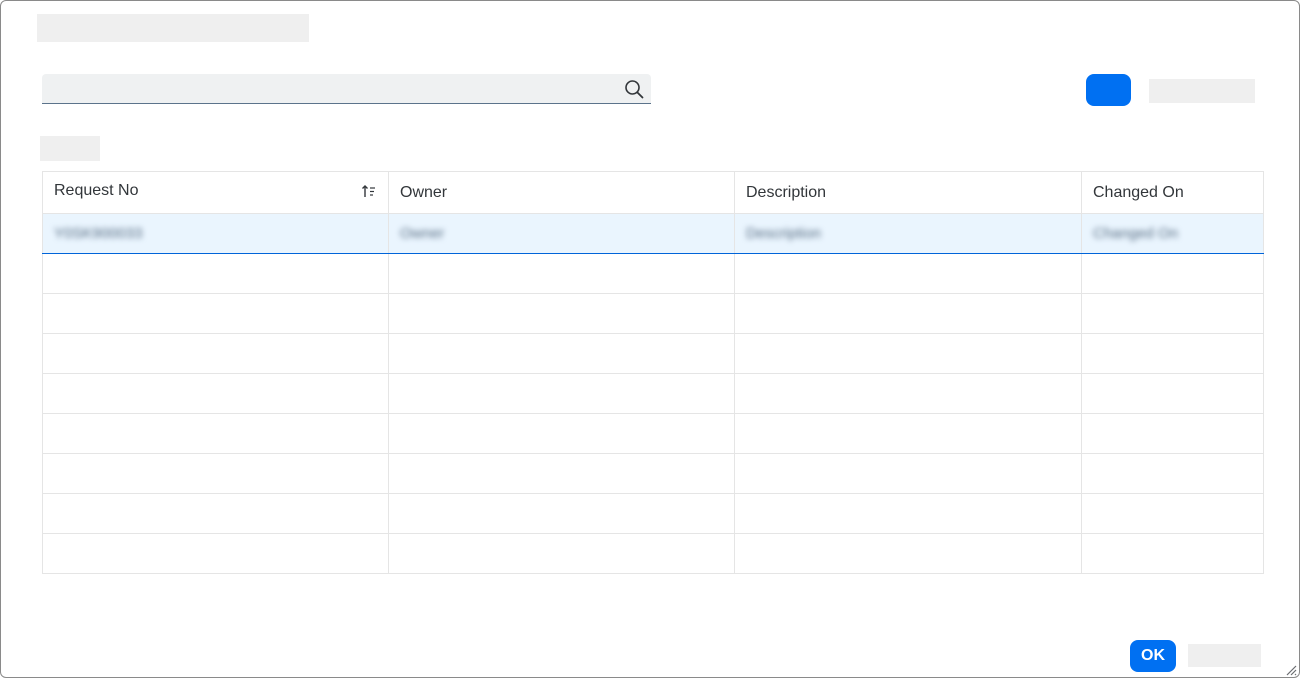  I want to click on sort-ascending-icon, so click(369, 193).